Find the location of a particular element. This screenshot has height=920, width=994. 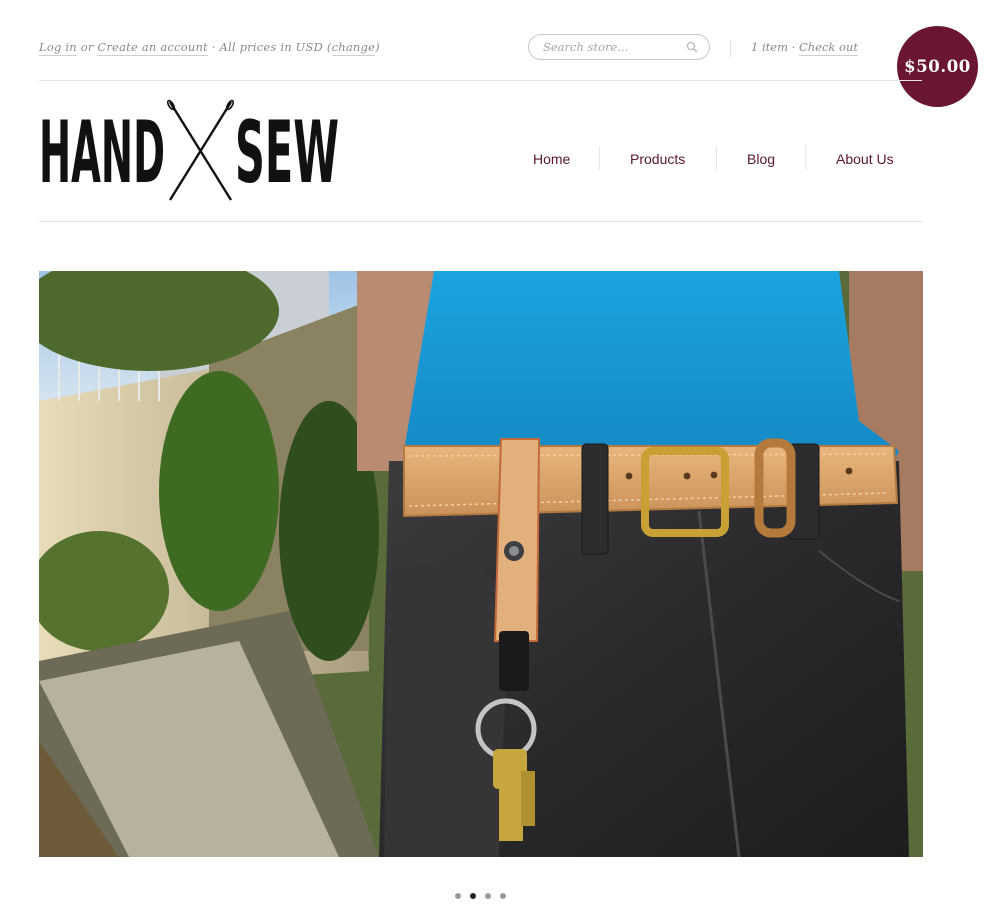

or-text: or is located at coordinates (87, 47).